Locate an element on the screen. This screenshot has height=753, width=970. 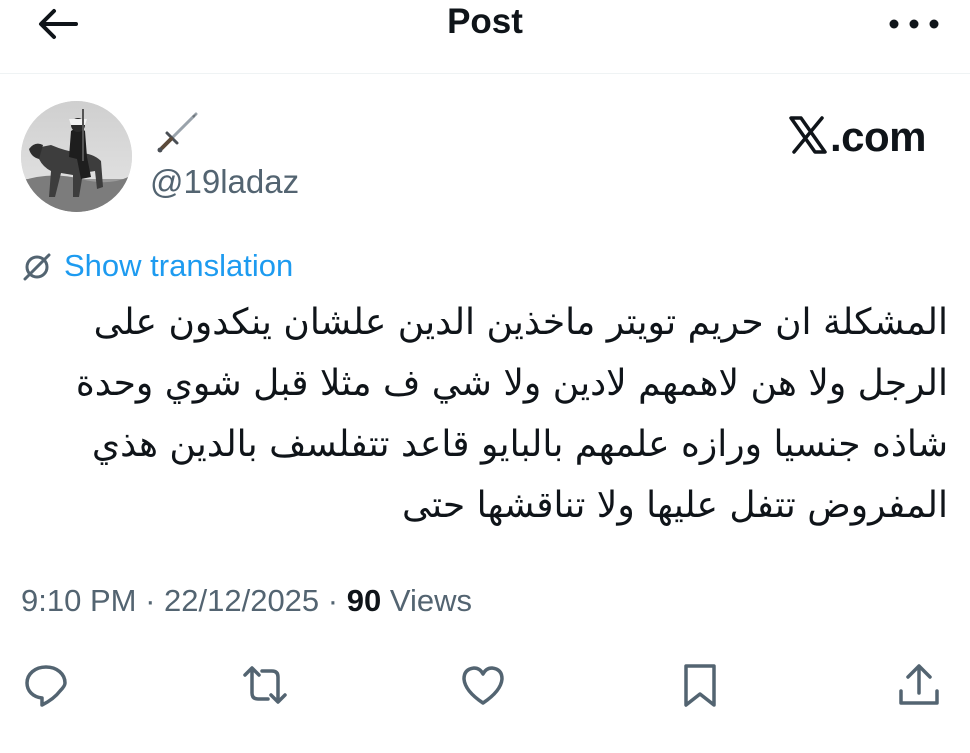
like-icon is located at coordinates (483, 685).